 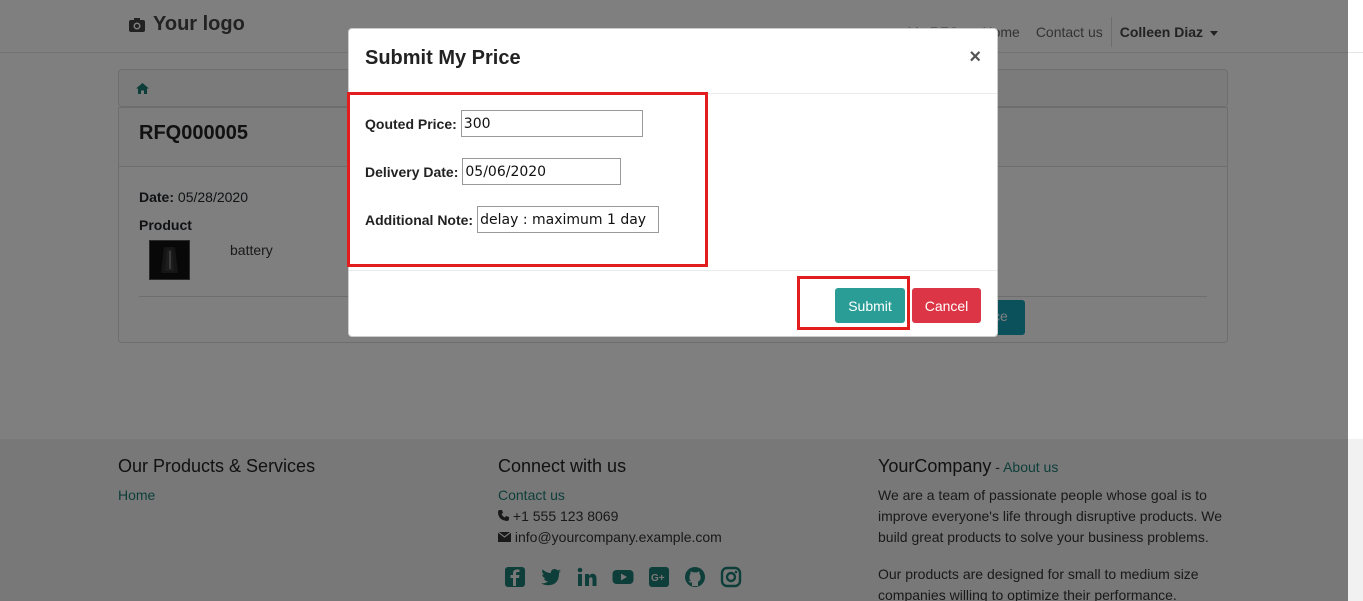 What do you see at coordinates (551, 123) in the screenshot?
I see `quoted-price-input` at bounding box center [551, 123].